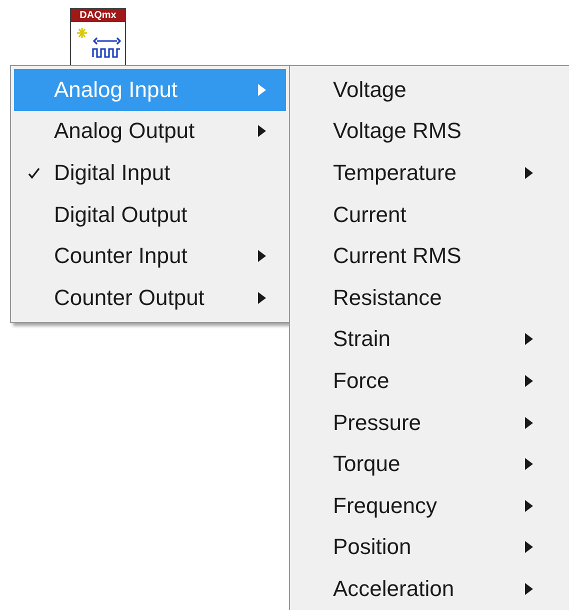  Describe the element at coordinates (431, 173) in the screenshot. I see `menu-item: Temperature` at that location.